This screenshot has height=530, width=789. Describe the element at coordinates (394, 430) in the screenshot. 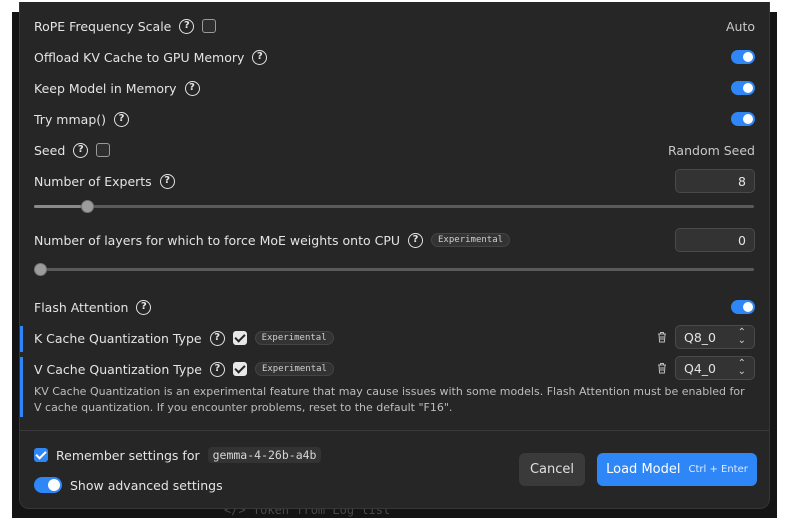

I see `footer-divider` at that location.